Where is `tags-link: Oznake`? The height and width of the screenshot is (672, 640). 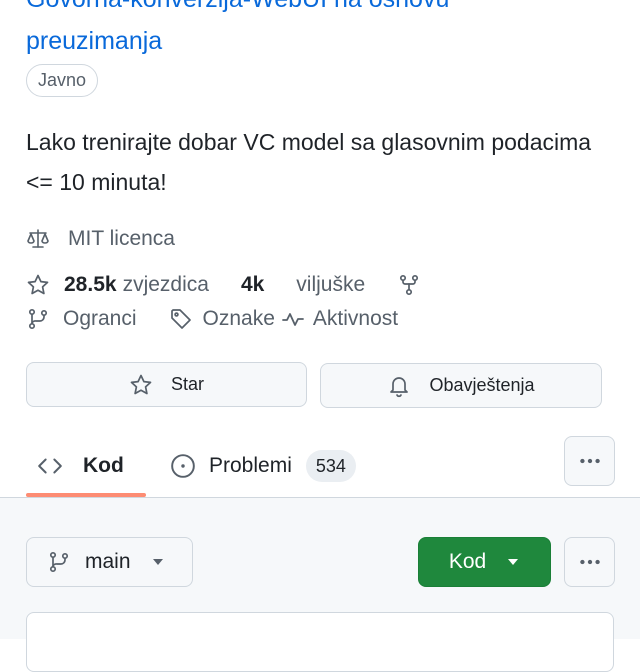
tags-link: Oznake is located at coordinates (239, 319).